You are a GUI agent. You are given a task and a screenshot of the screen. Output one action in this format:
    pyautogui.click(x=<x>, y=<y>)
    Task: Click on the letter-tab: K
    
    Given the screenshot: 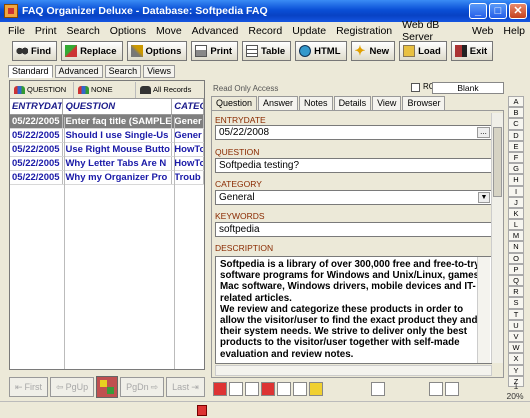 What is the action you would take?
    pyautogui.click(x=516, y=213)
    